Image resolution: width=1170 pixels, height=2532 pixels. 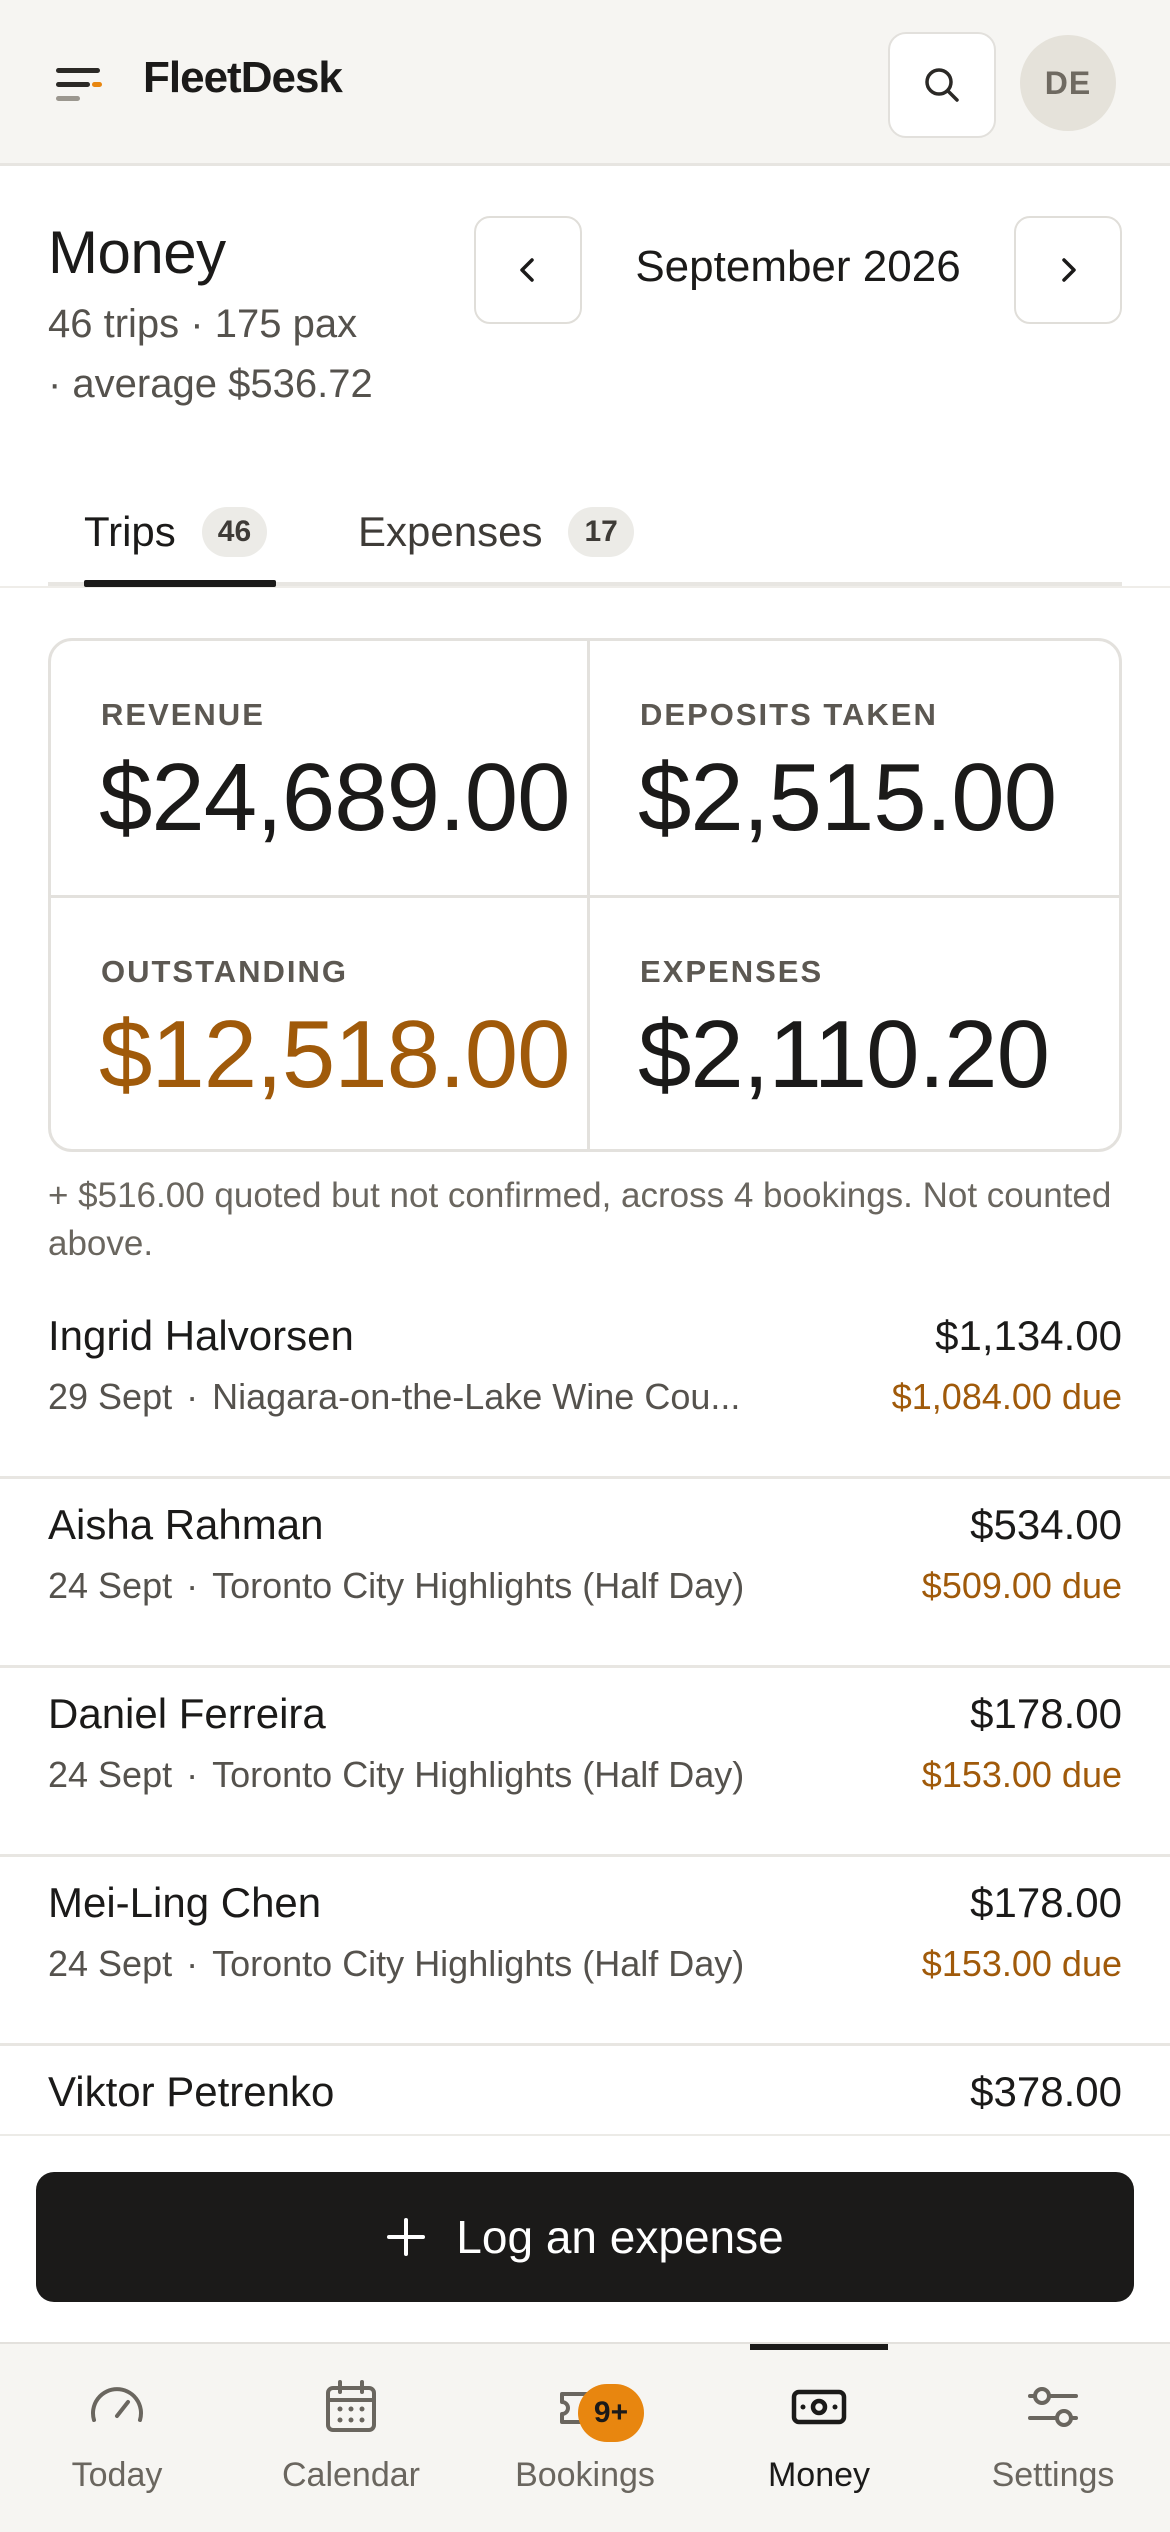 What do you see at coordinates (225, 971) in the screenshot?
I see `stat-label: OUTSTANDING` at bounding box center [225, 971].